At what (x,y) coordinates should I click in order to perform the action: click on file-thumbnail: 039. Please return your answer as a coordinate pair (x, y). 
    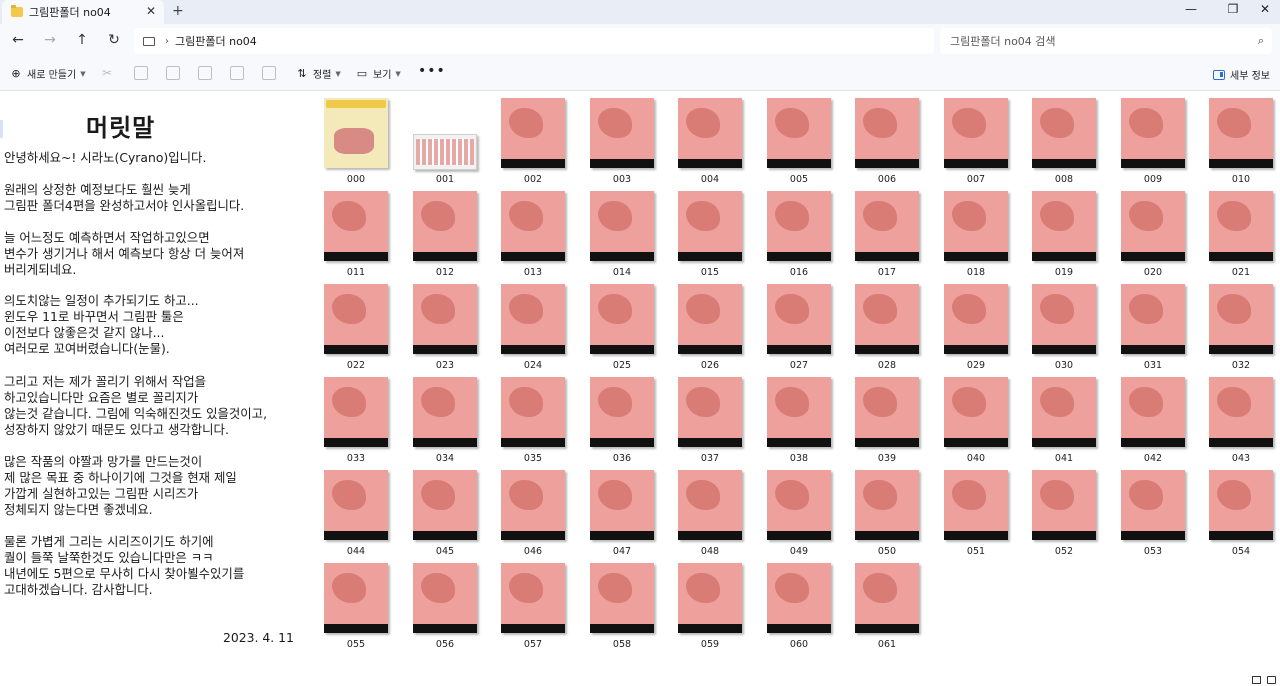
    Looking at the image, I should click on (893, 420).